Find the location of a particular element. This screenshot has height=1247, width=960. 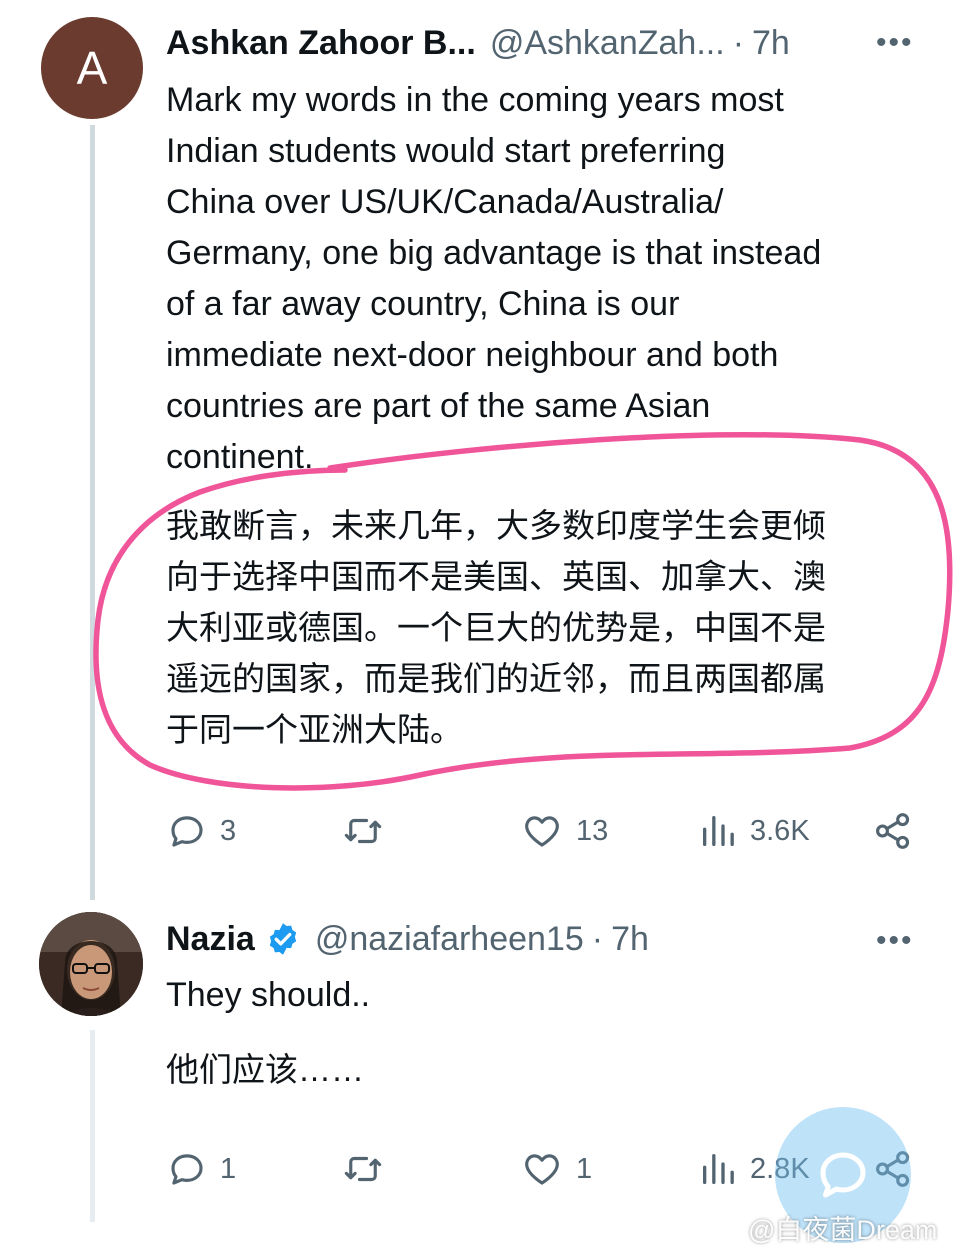

tweet-text: They should.. is located at coordinates (268, 995).